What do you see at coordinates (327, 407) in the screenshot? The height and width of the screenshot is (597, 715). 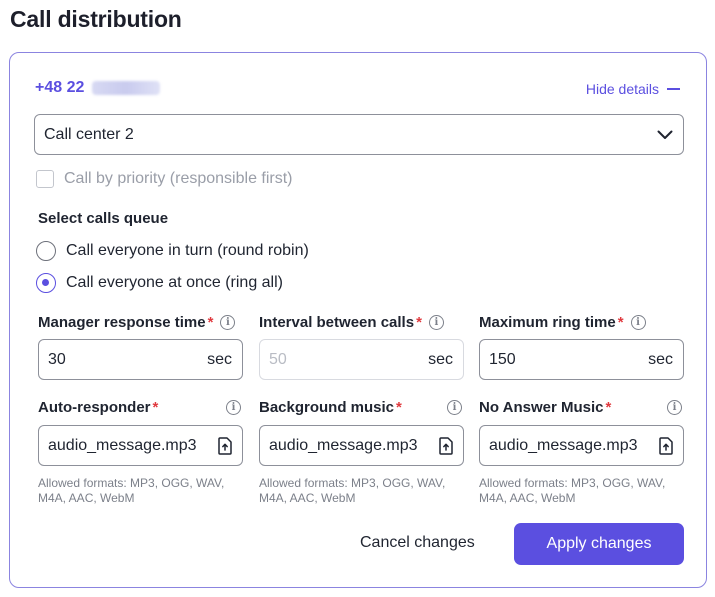 I see `field-label-text: Background music` at bounding box center [327, 407].